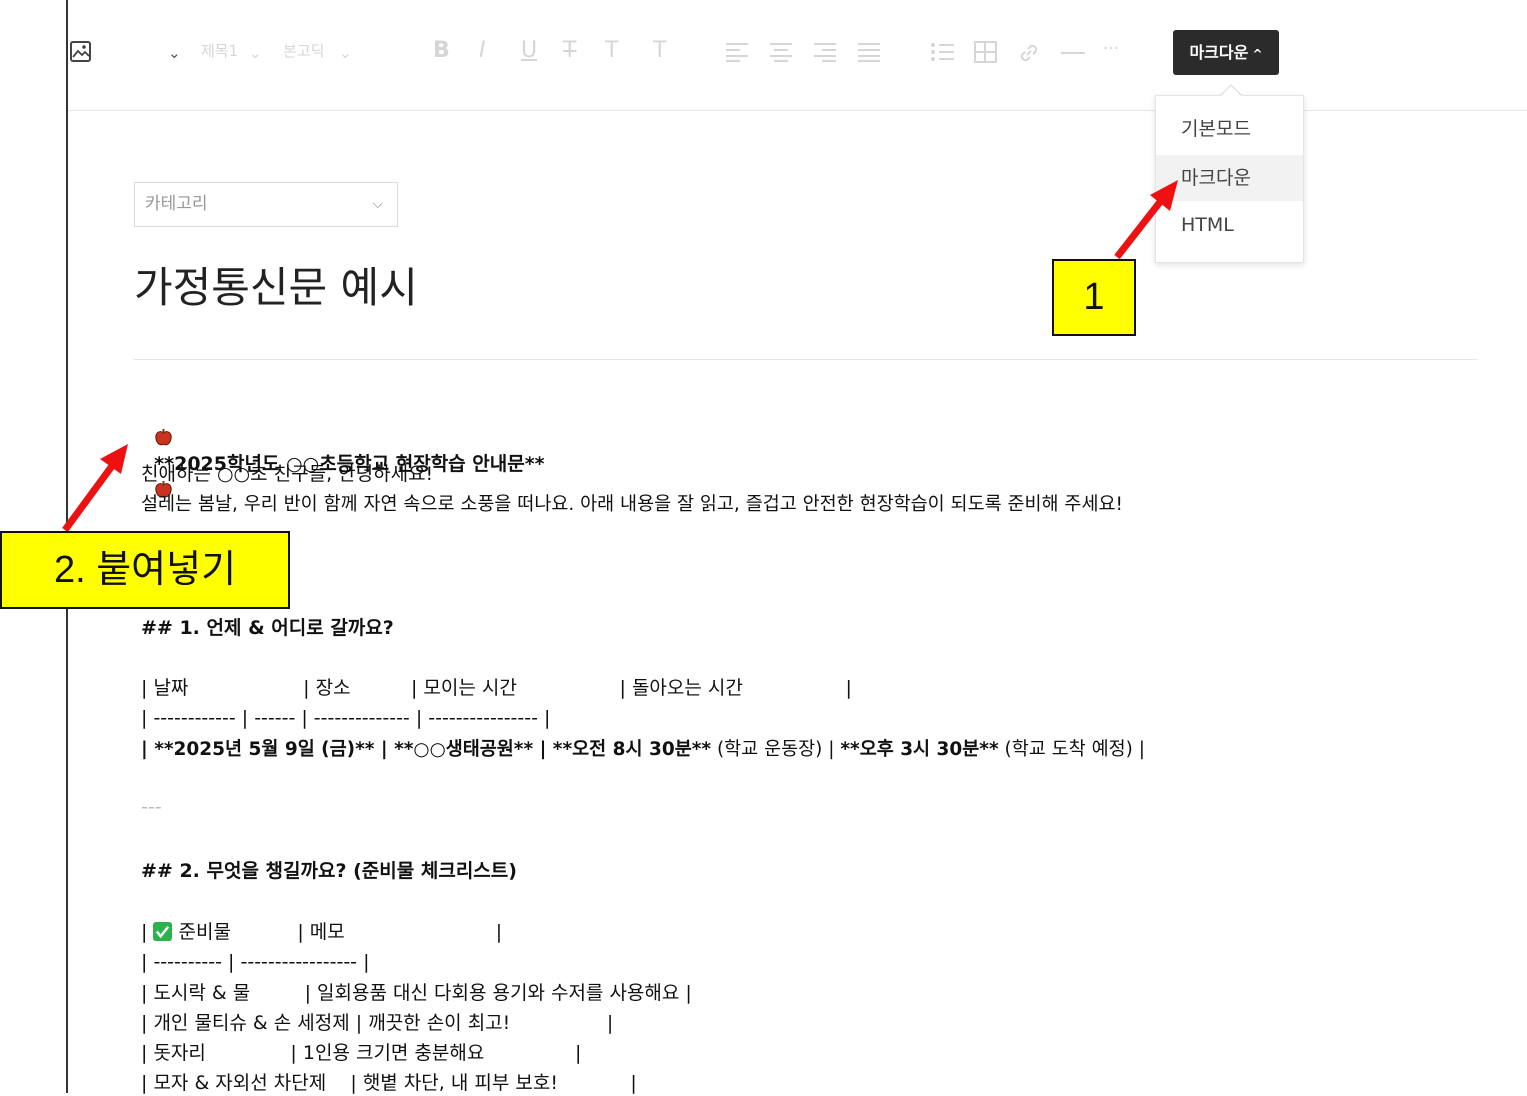 Image resolution: width=1527 pixels, height=1096 pixels. What do you see at coordinates (163, 931) in the screenshot?
I see `checkmark-icon` at bounding box center [163, 931].